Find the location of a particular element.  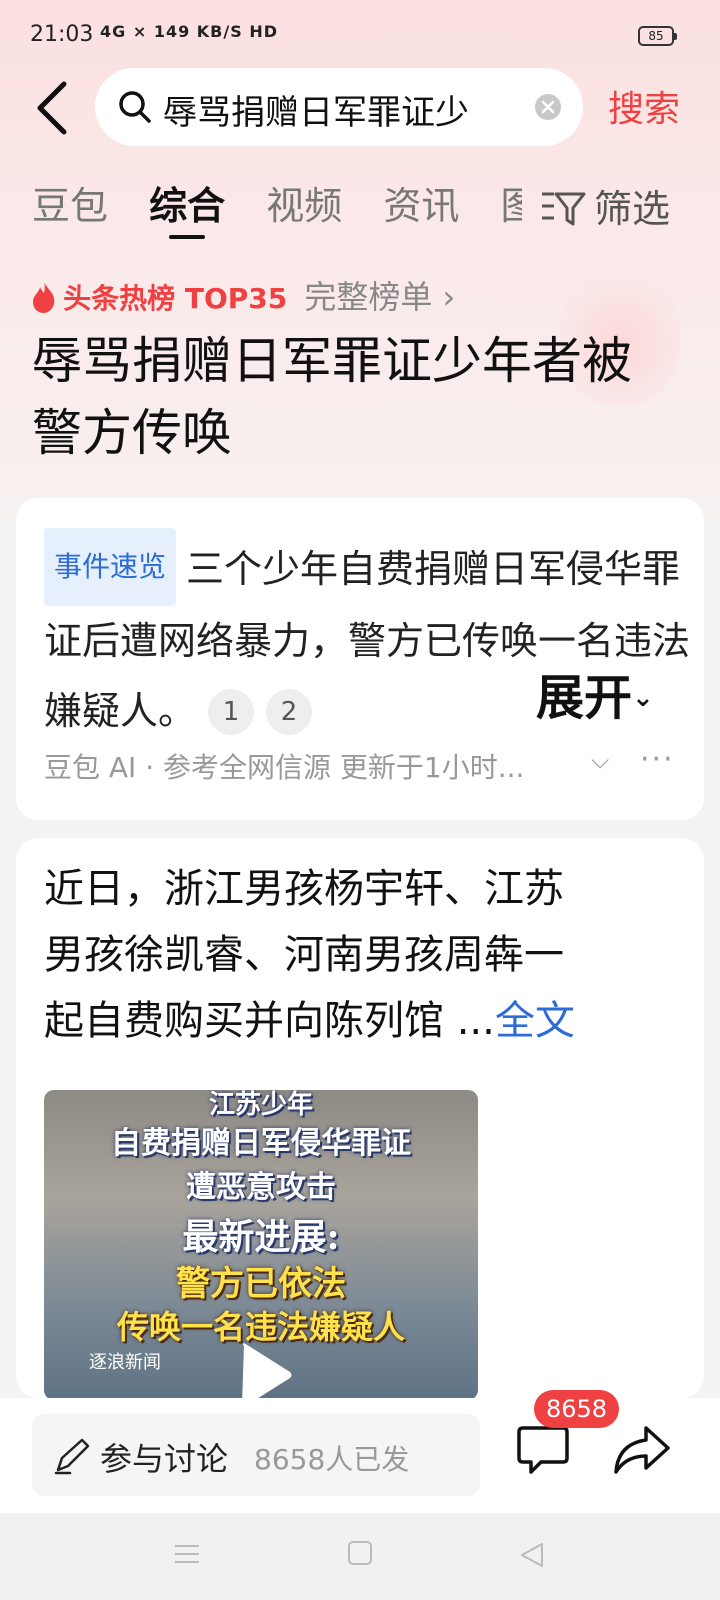

pen-icon is located at coordinates (72, 1456).